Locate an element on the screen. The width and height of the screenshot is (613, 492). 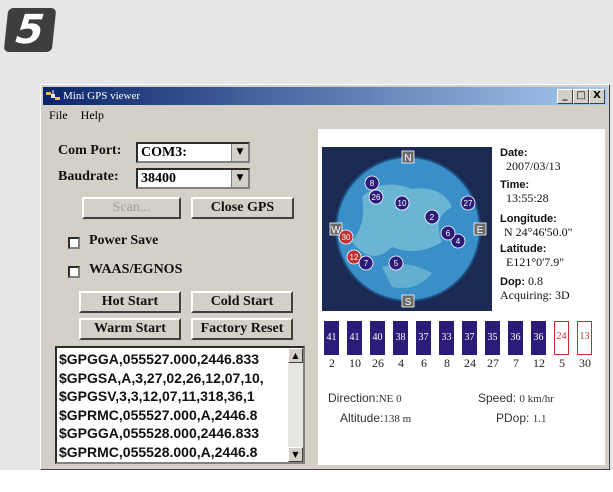
signal-bar: 24 is located at coordinates (561, 338).